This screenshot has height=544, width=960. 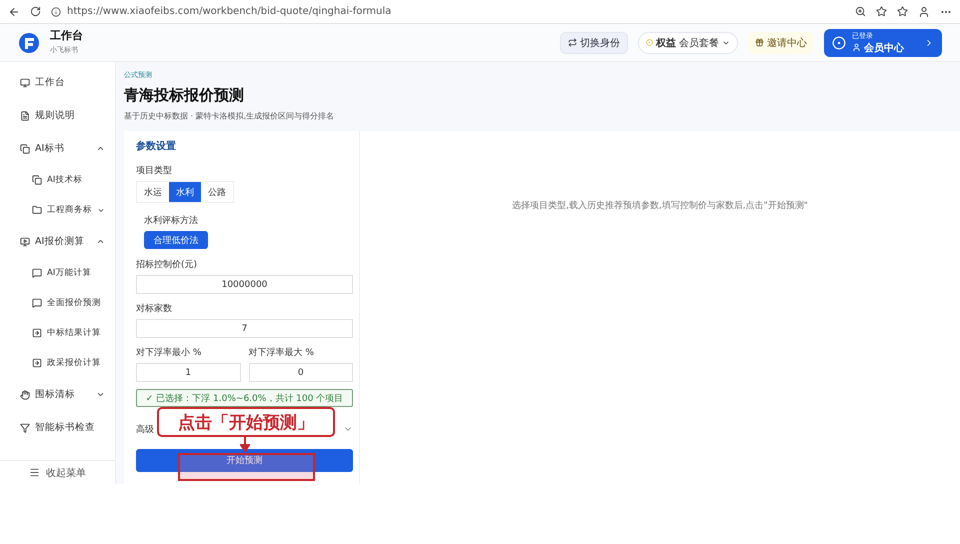 I want to click on sidebar-subitem: AI万能计算, so click(x=57, y=273).